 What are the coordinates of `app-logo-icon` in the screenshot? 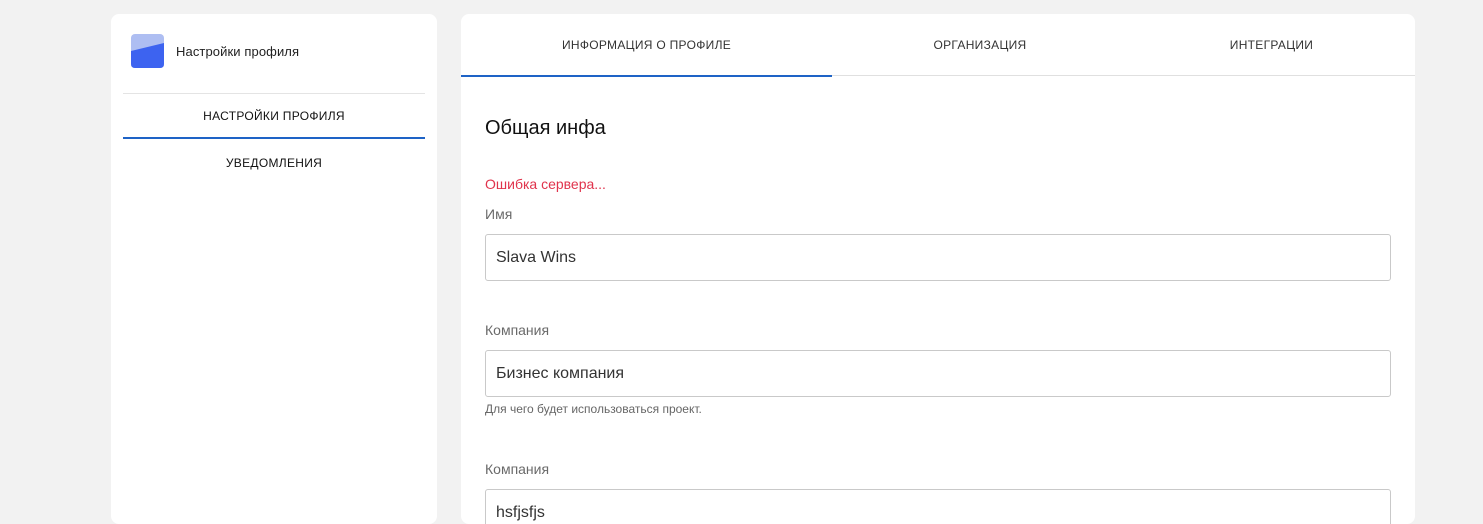 It's located at (147, 51).